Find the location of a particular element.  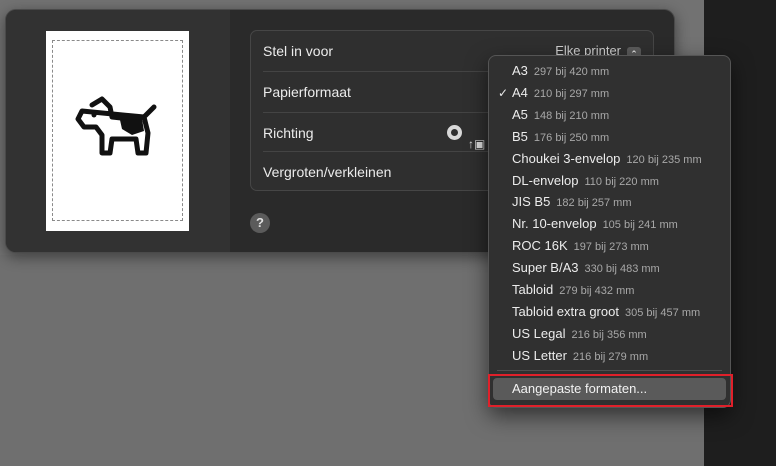

paper-size-name: JIS B5 is located at coordinates (531, 202).